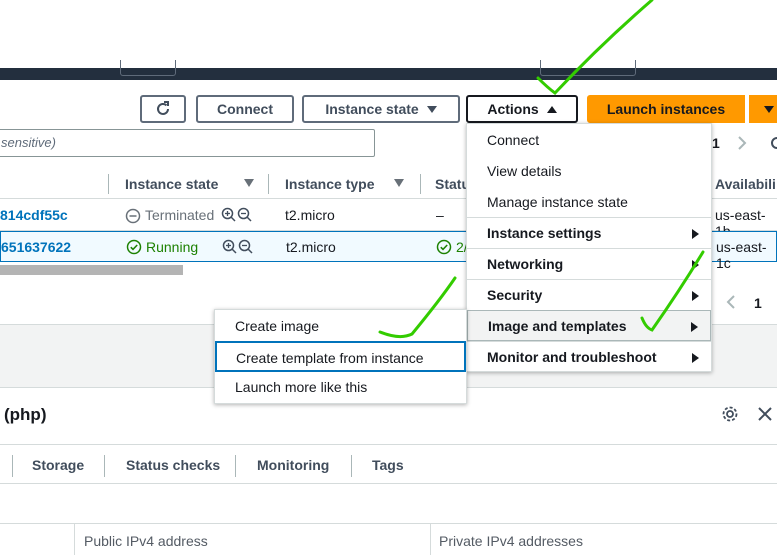  I want to click on actions-dropdown: Actions, so click(522, 109).